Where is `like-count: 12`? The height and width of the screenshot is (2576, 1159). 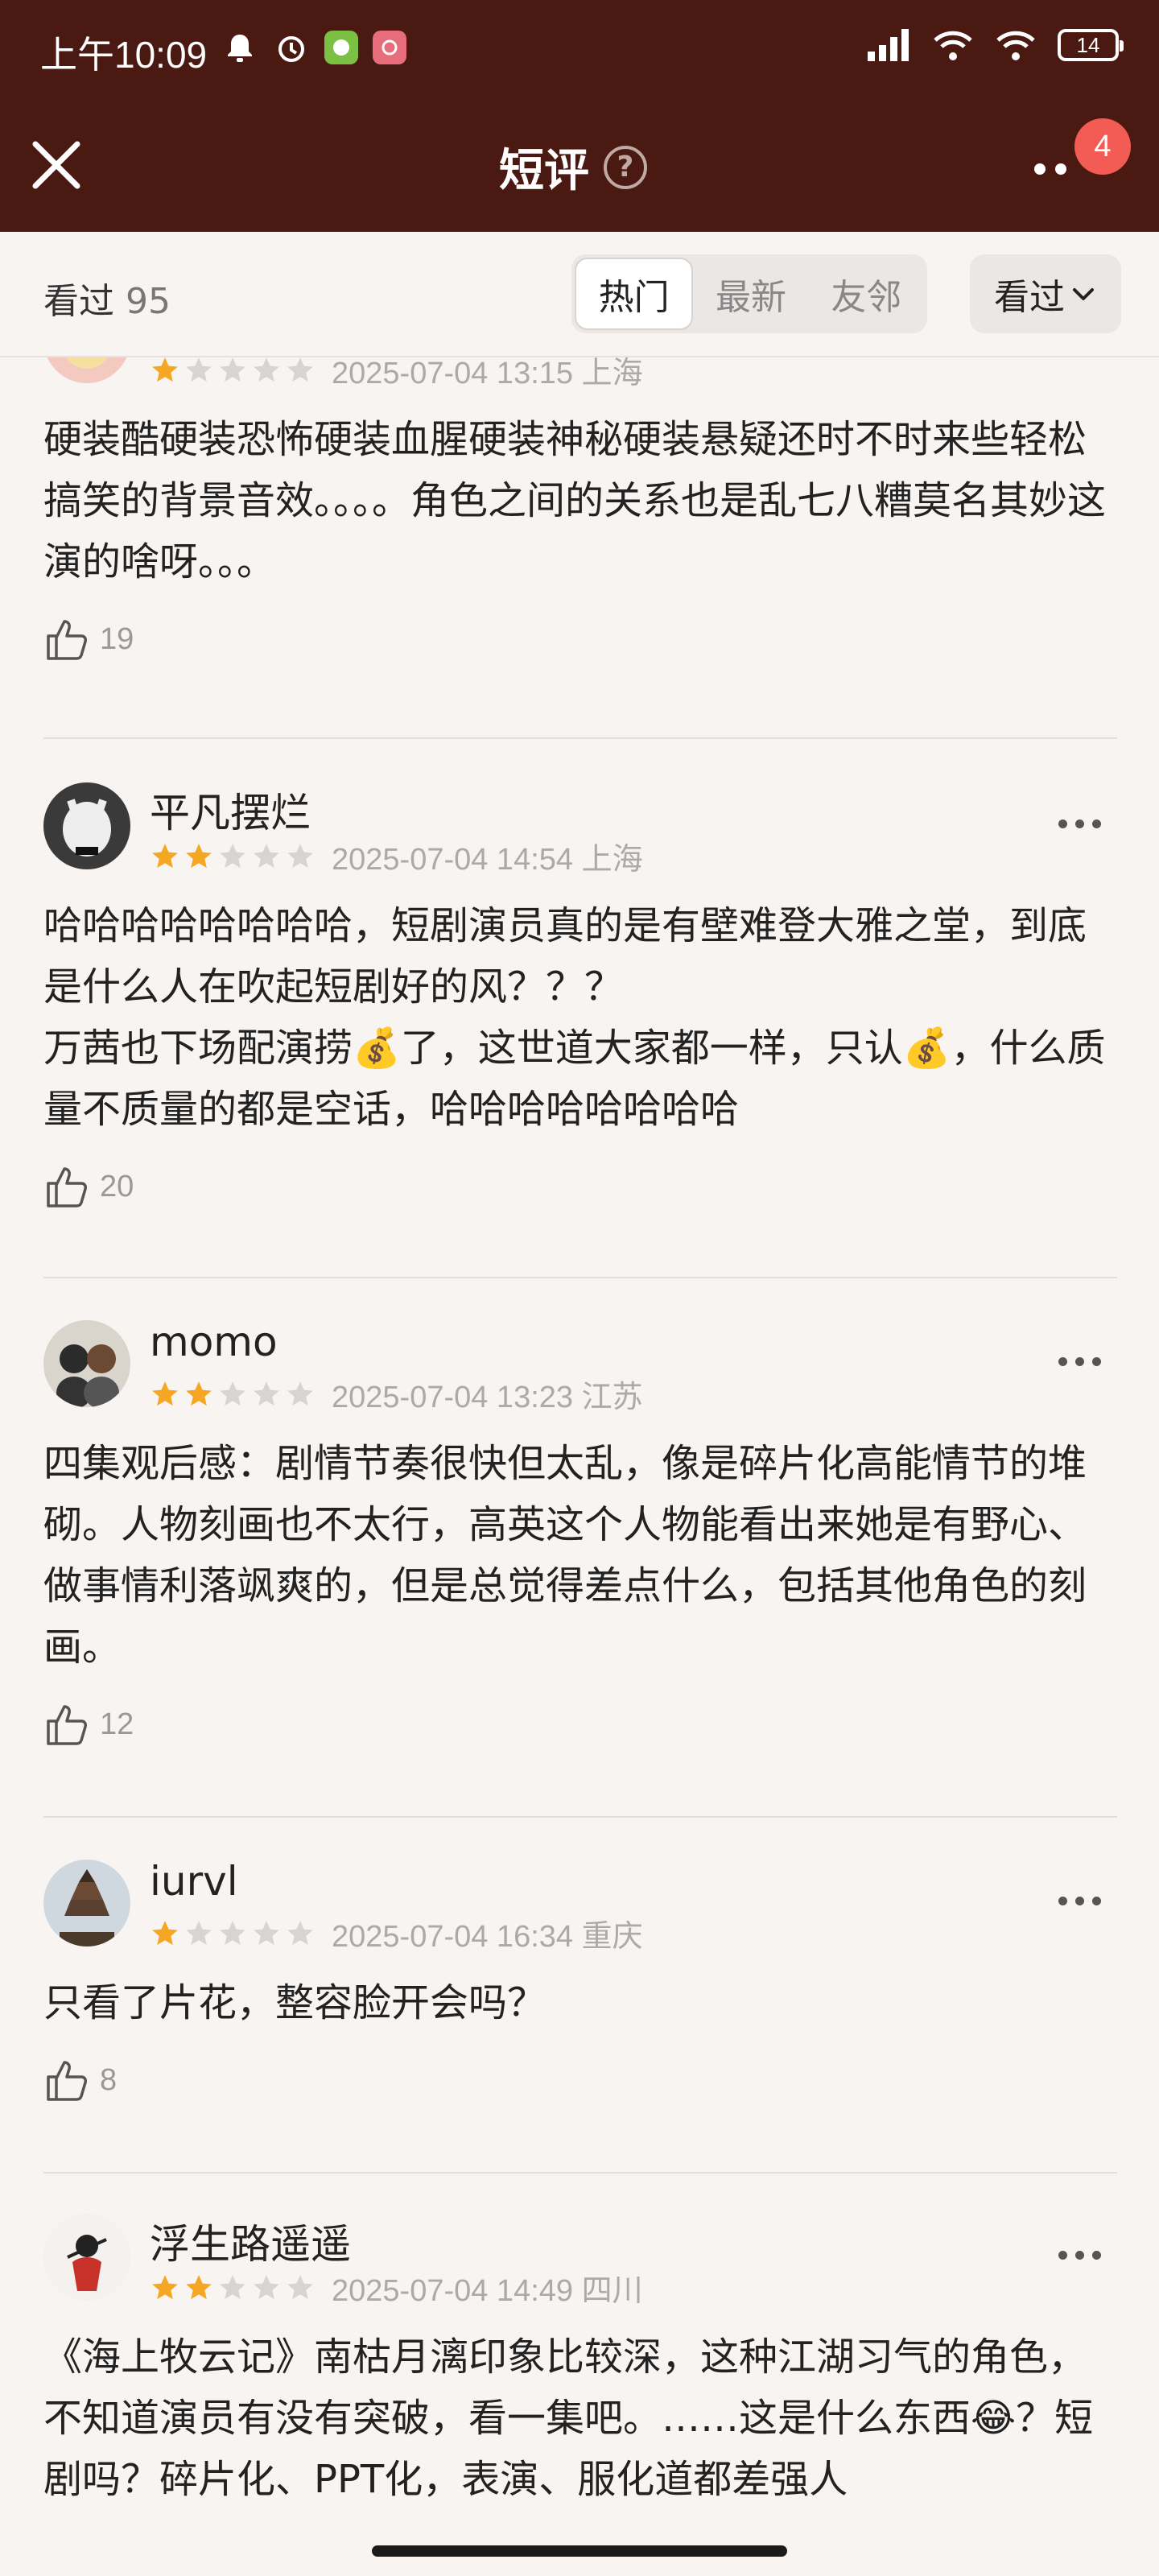 like-count: 12 is located at coordinates (117, 1724).